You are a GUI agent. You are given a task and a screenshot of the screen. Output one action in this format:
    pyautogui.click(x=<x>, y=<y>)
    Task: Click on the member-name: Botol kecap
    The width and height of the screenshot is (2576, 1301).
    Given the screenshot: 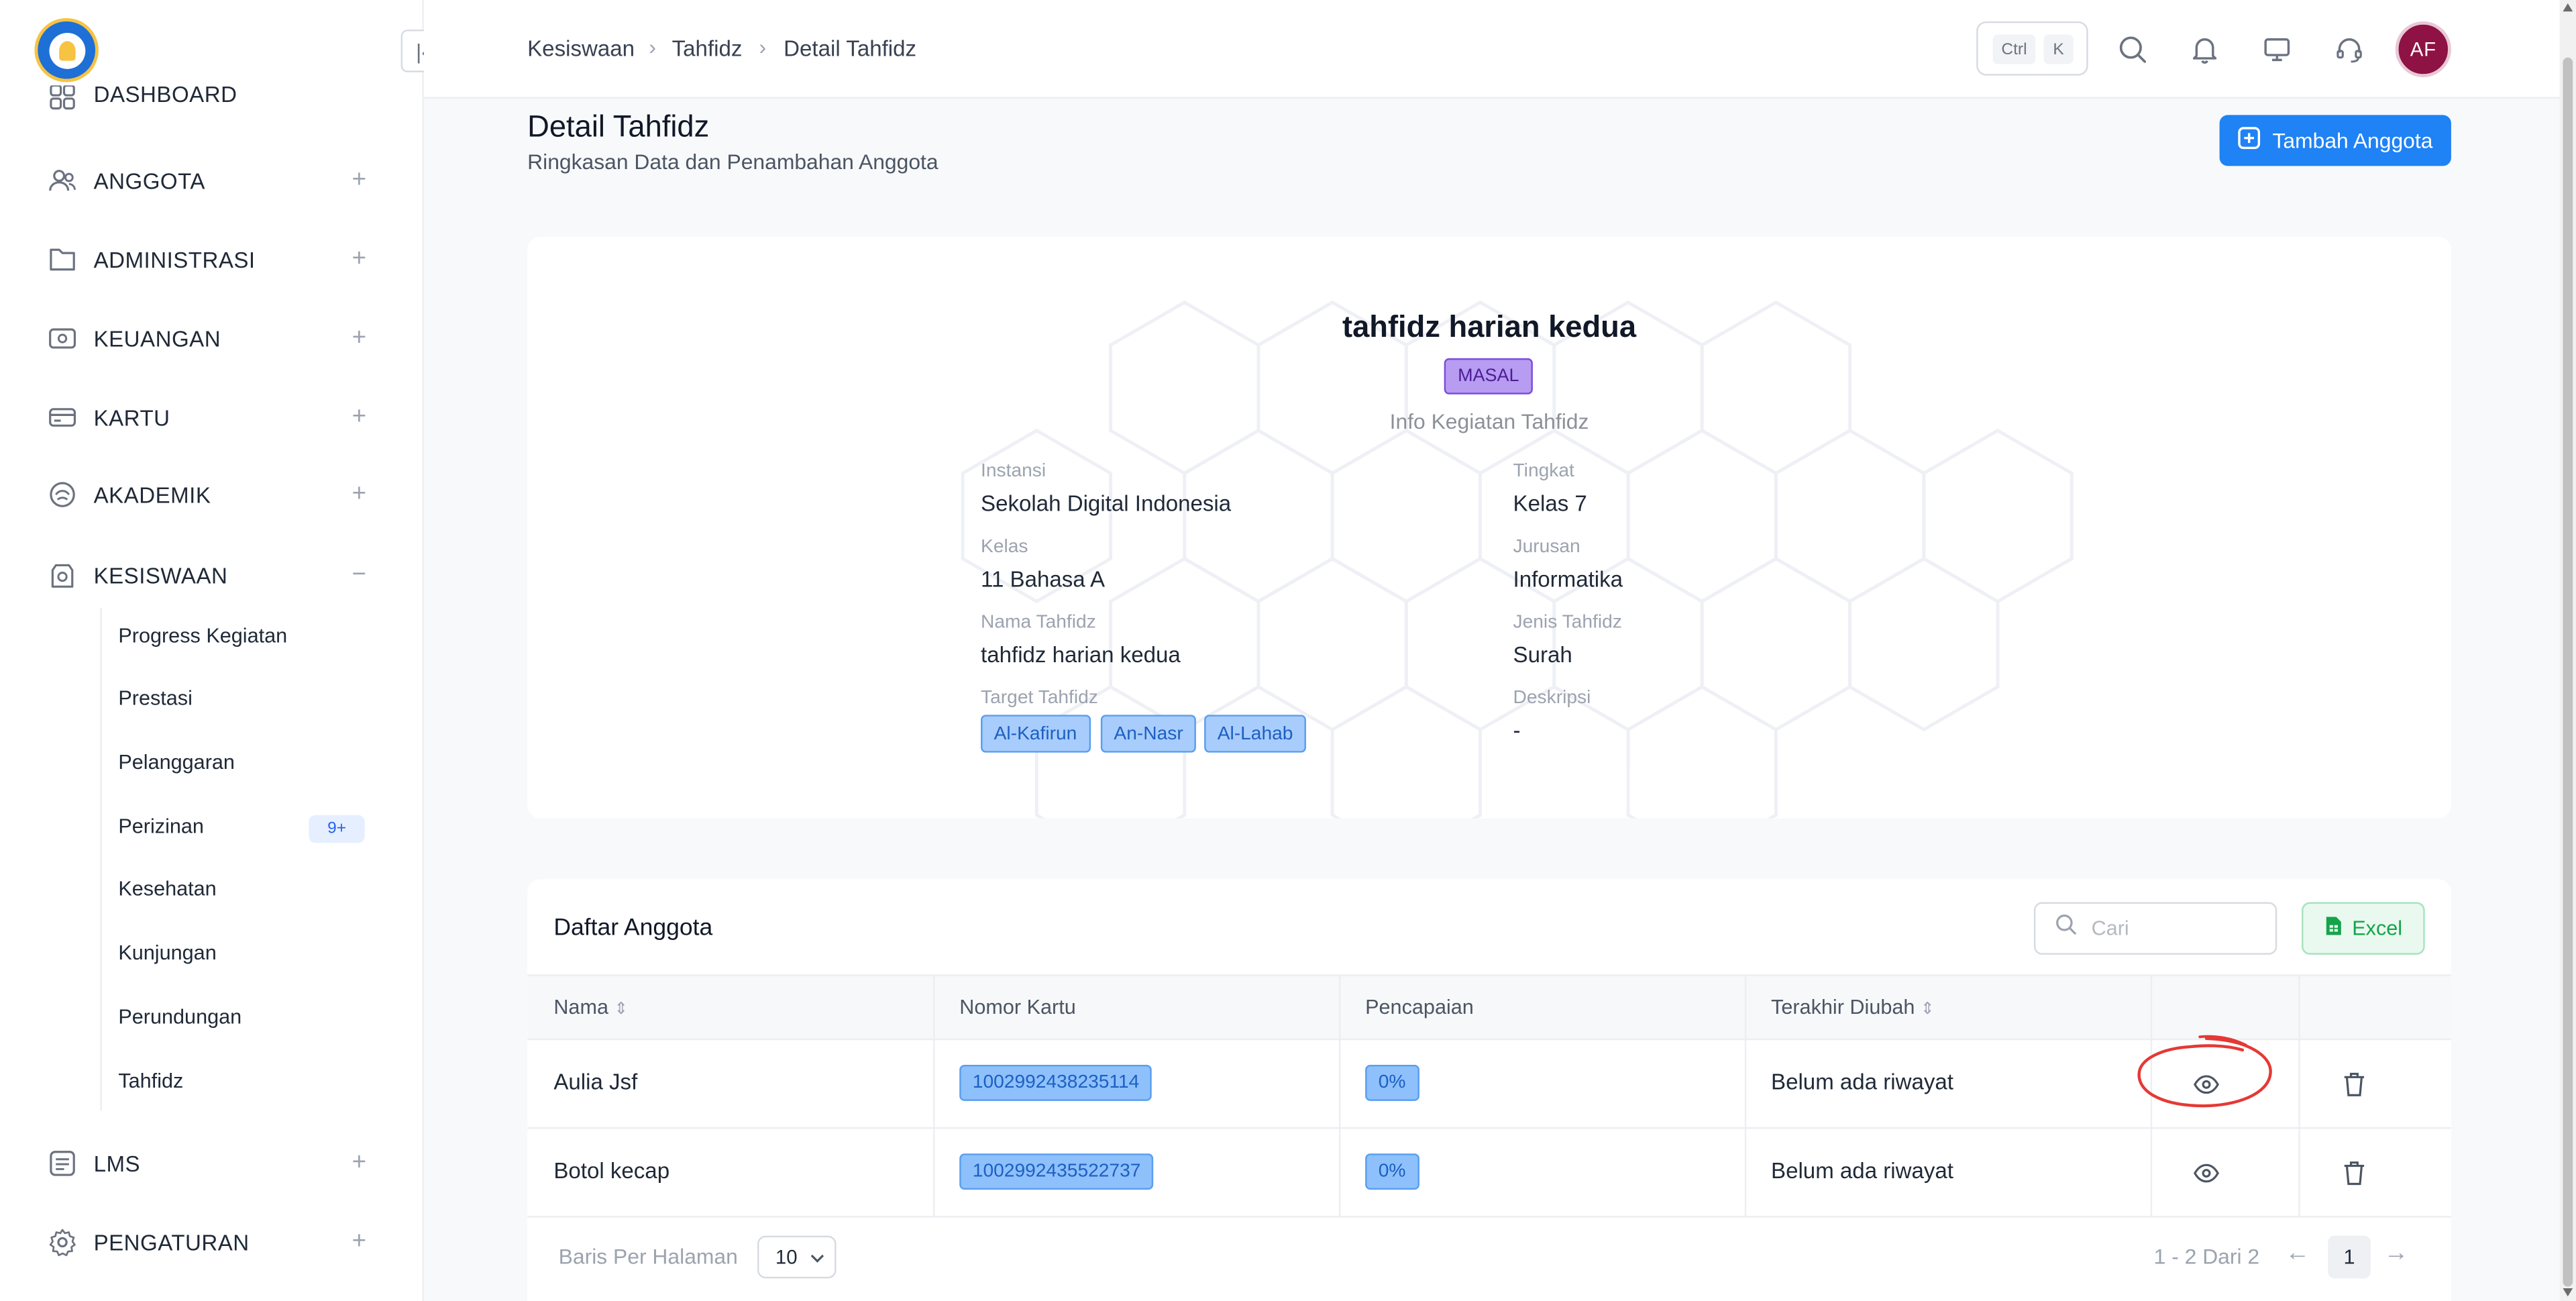 What is the action you would take?
    pyautogui.click(x=611, y=1171)
    